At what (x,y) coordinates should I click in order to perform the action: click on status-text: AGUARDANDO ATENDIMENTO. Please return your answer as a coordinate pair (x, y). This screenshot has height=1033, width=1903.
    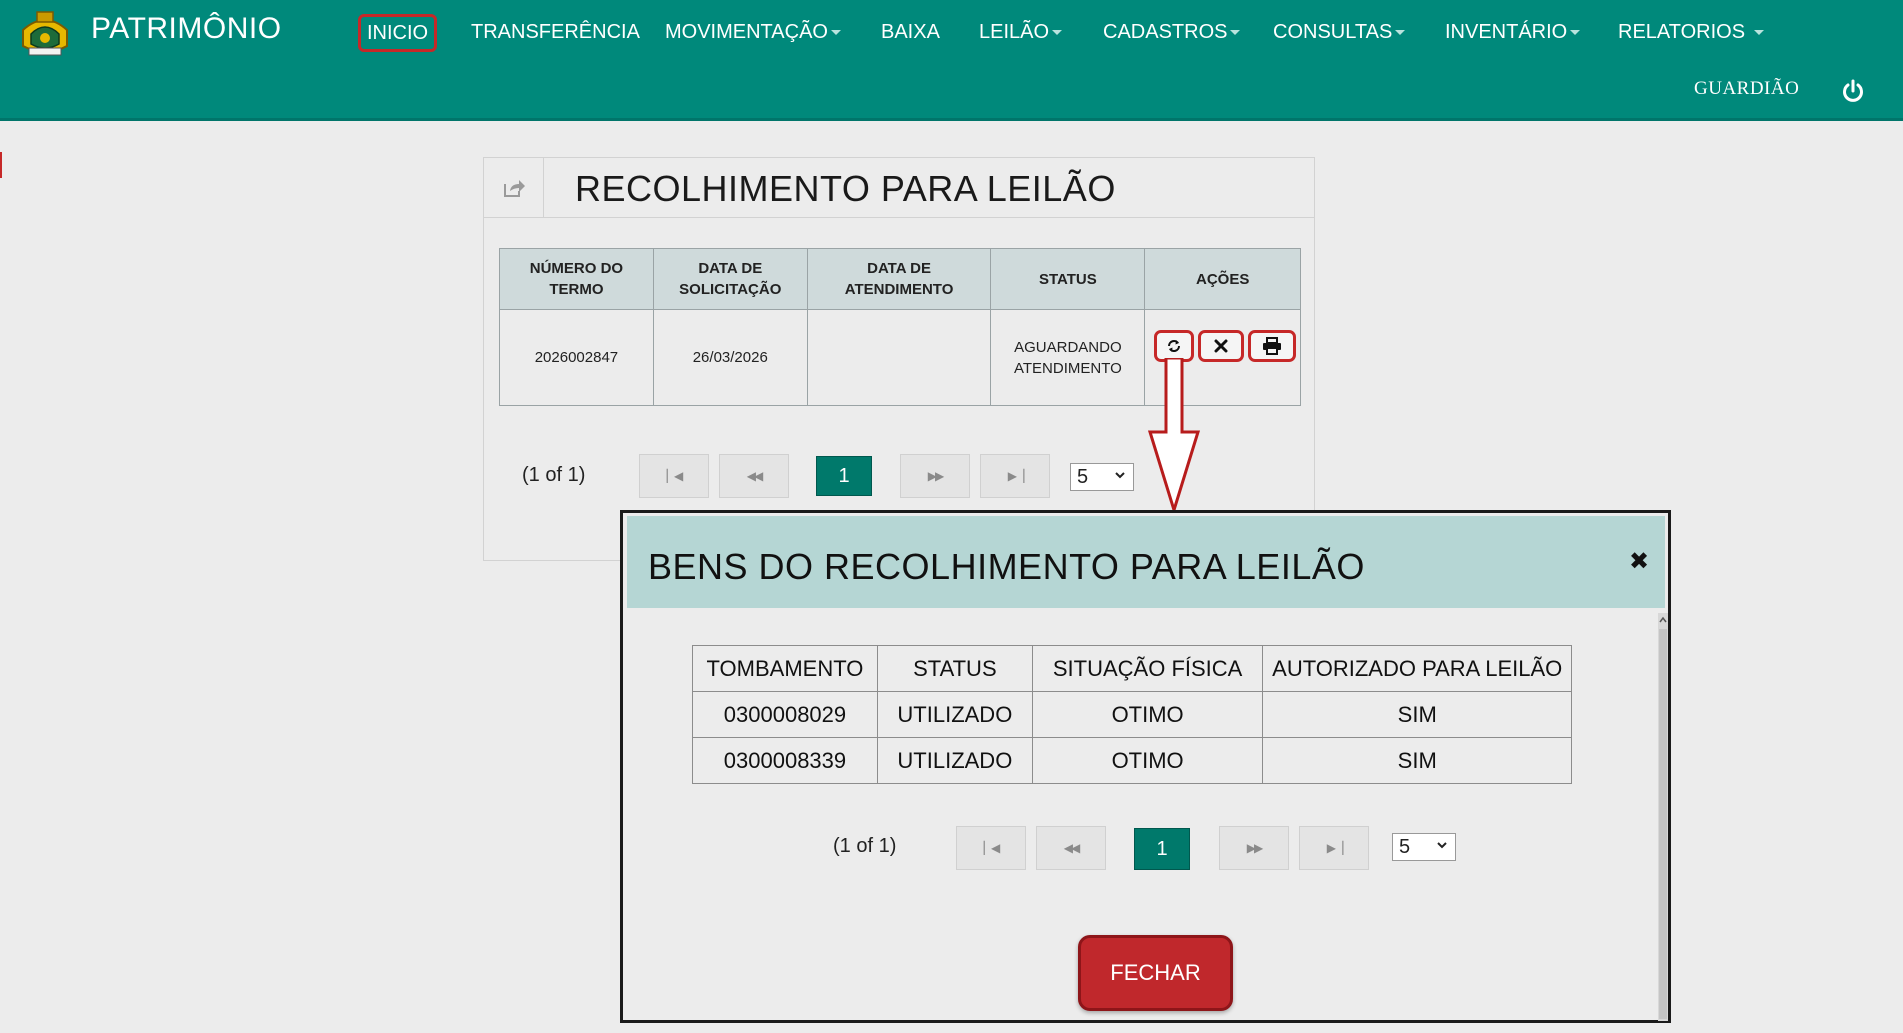
    Looking at the image, I should click on (1067, 357).